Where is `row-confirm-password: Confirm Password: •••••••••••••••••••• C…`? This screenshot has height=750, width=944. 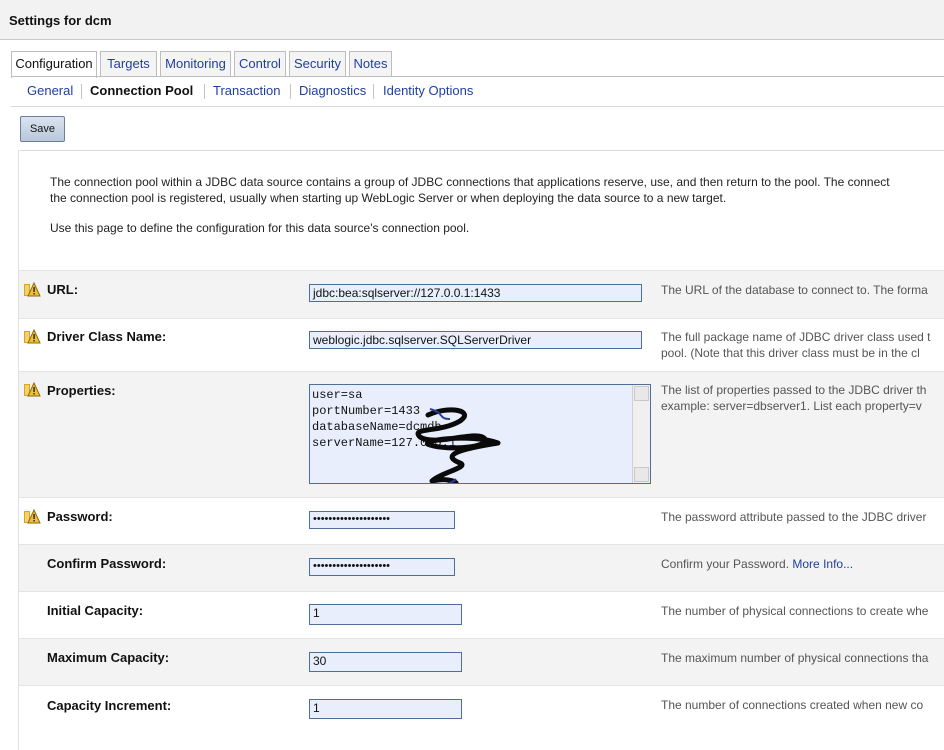 row-confirm-password: Confirm Password: •••••••••••••••••••• C… is located at coordinates (481, 567).